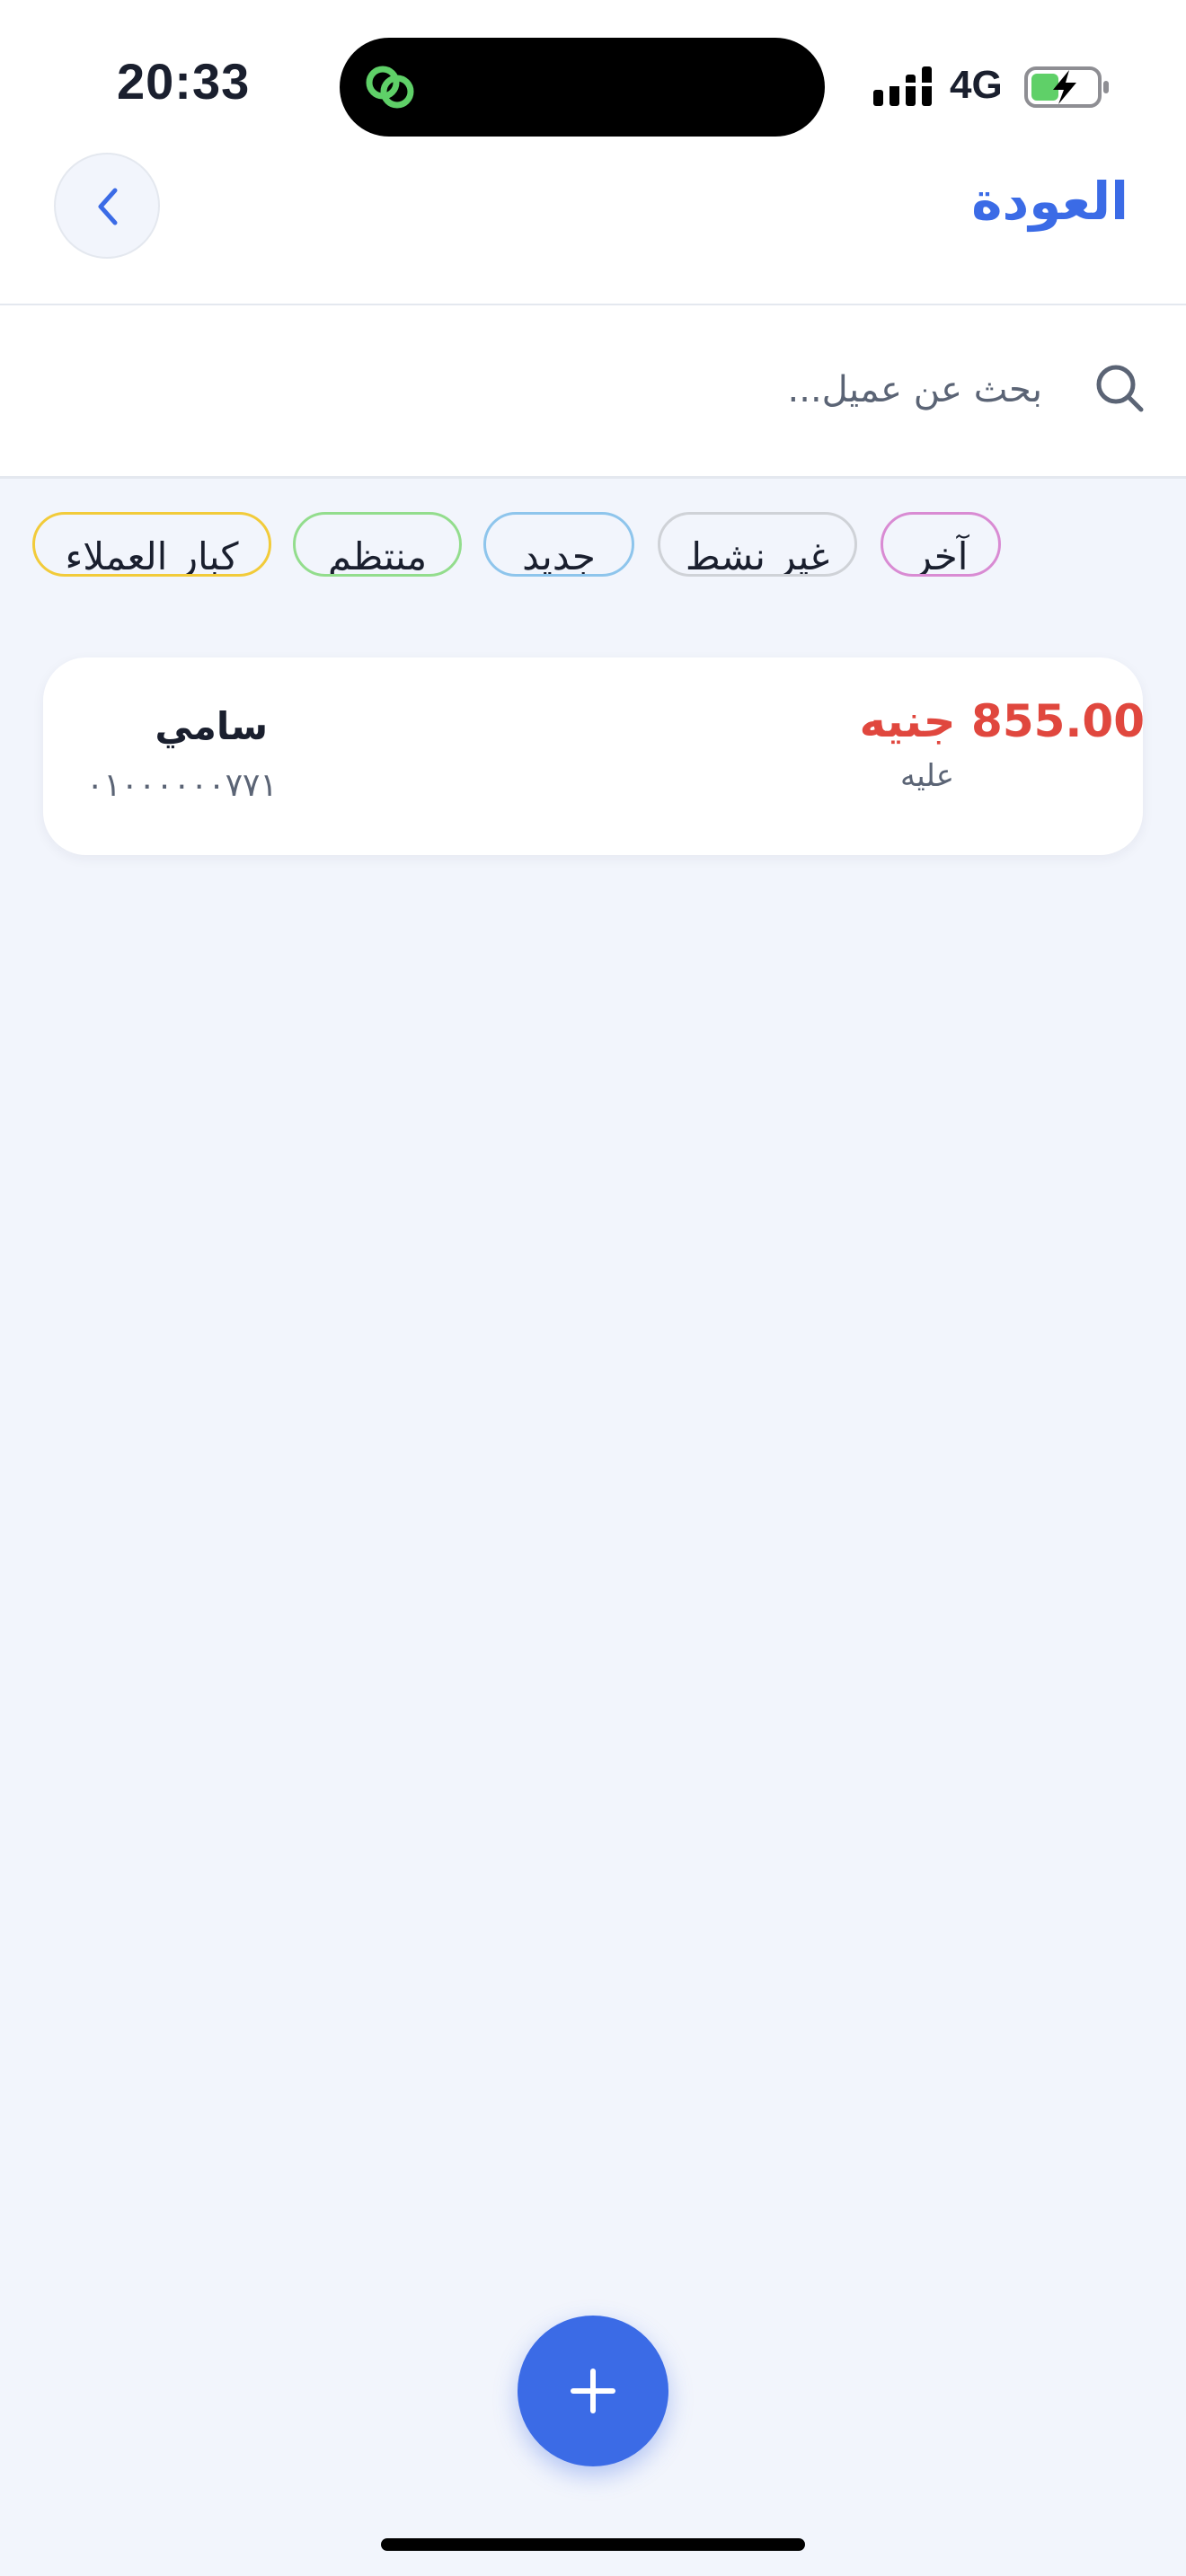 The image size is (1186, 2576). What do you see at coordinates (638, 389) in the screenshot?
I see `search-input` at bounding box center [638, 389].